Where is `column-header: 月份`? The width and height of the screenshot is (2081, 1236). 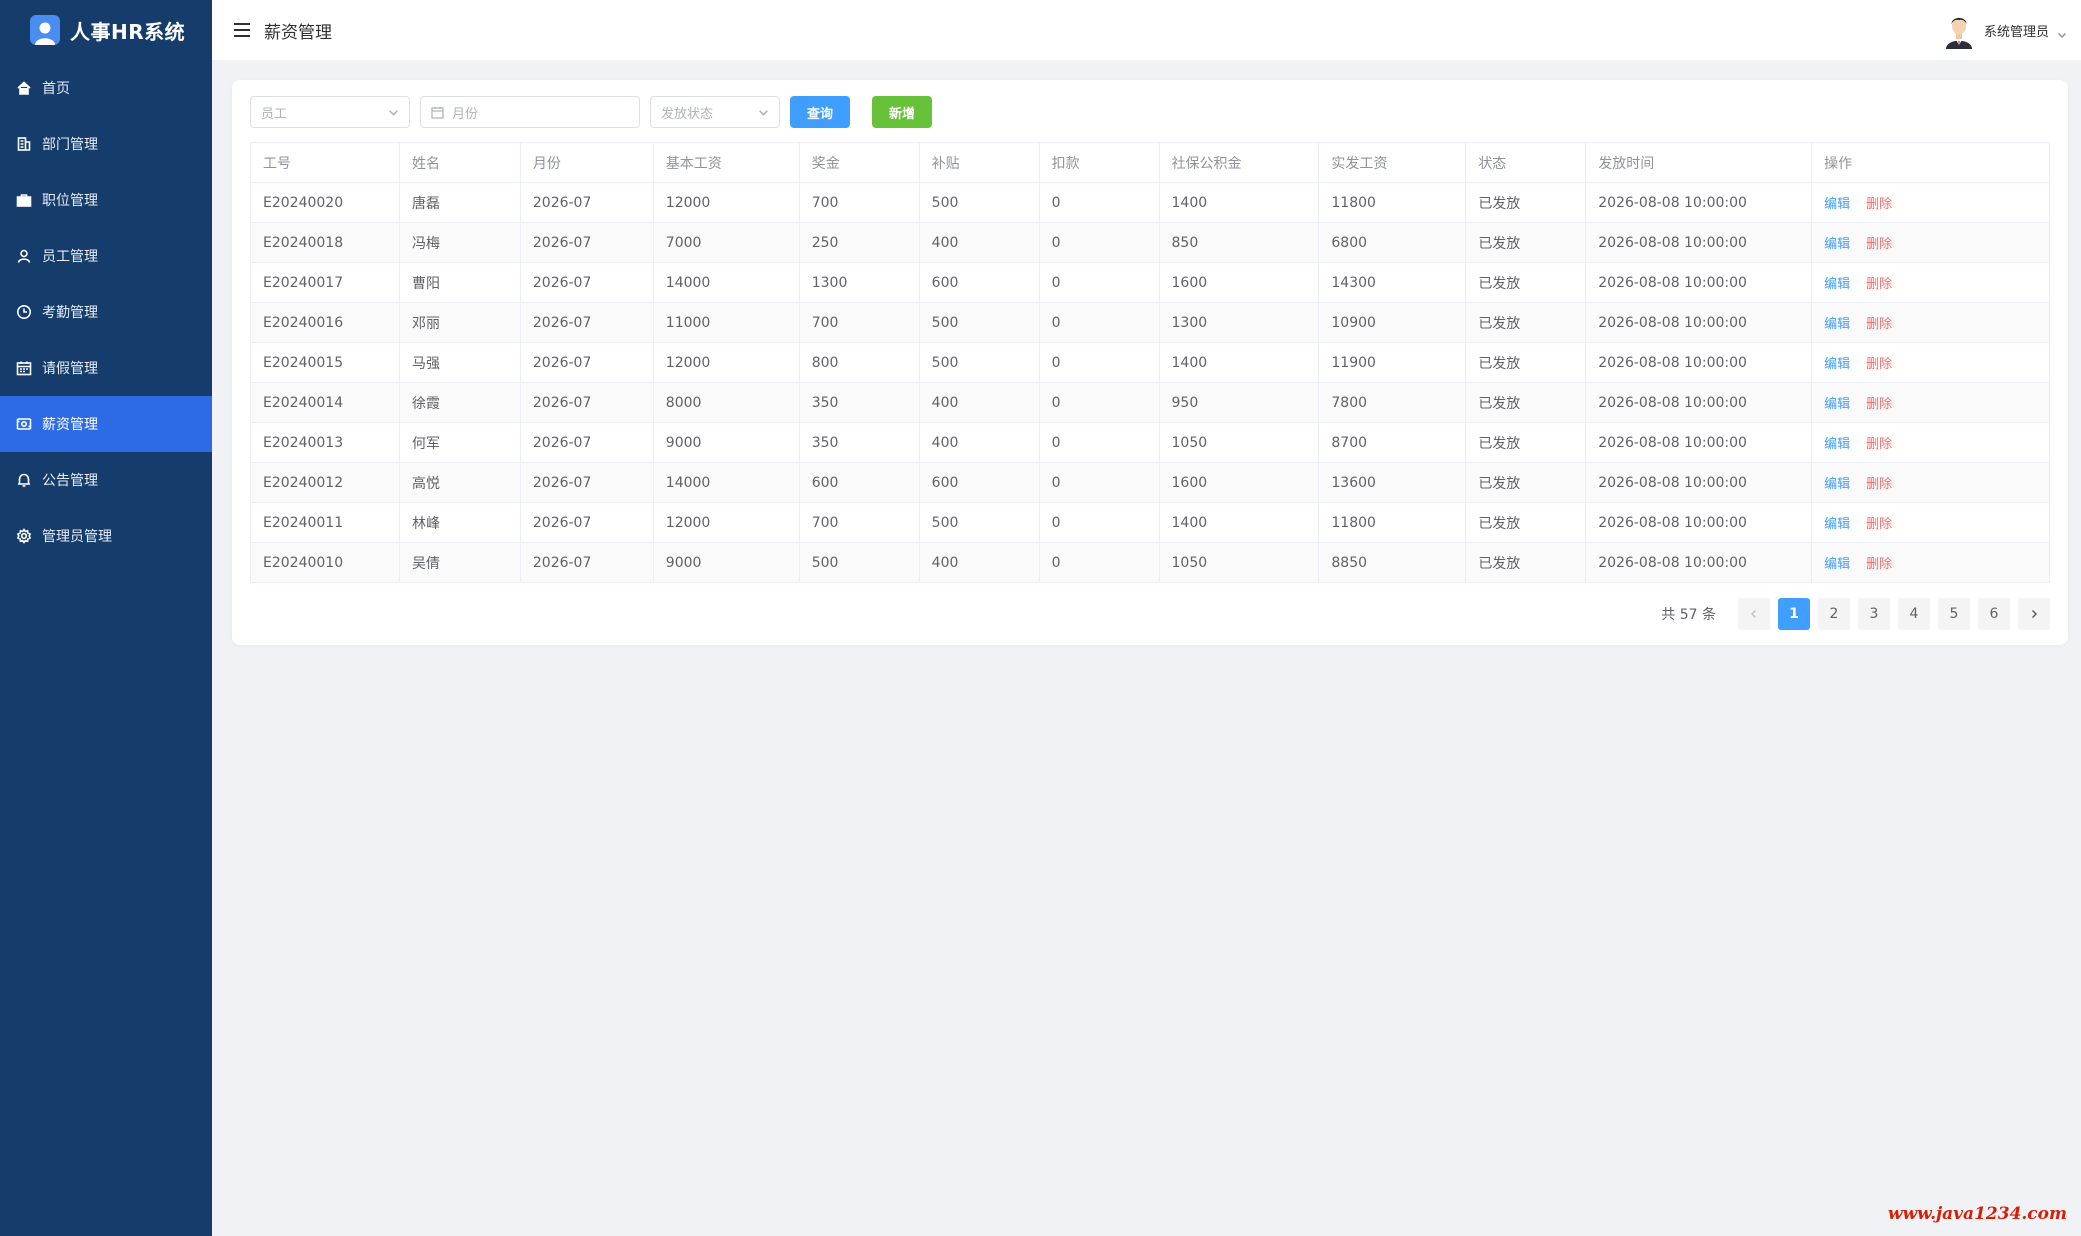
column-header: 月份 is located at coordinates (586, 162).